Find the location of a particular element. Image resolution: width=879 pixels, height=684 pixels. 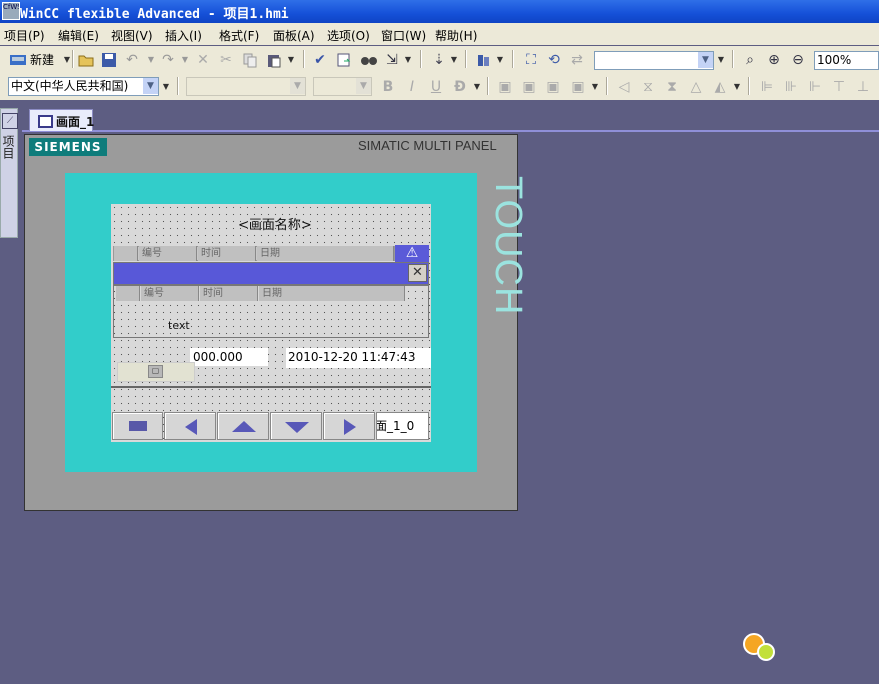

previous-button is located at coordinates (190, 426).